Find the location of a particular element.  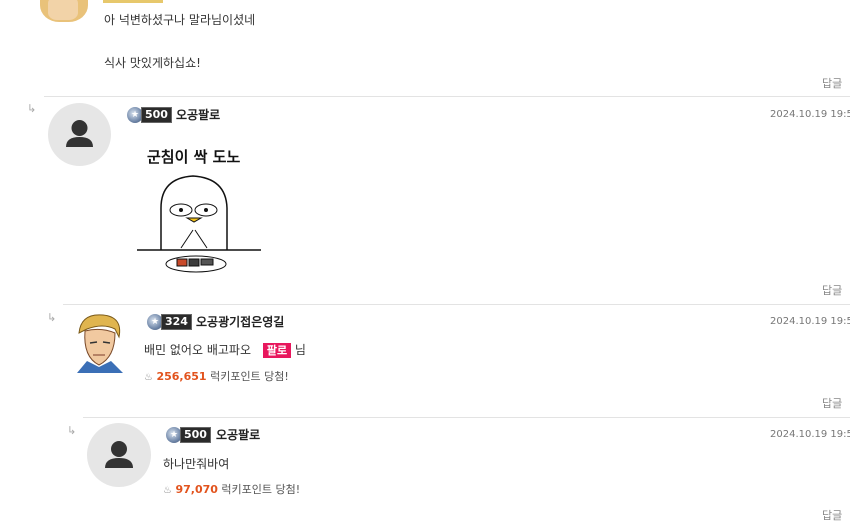

comment-text: 배민 없어오 배고파오 팔로 님 is located at coordinates (225, 349).